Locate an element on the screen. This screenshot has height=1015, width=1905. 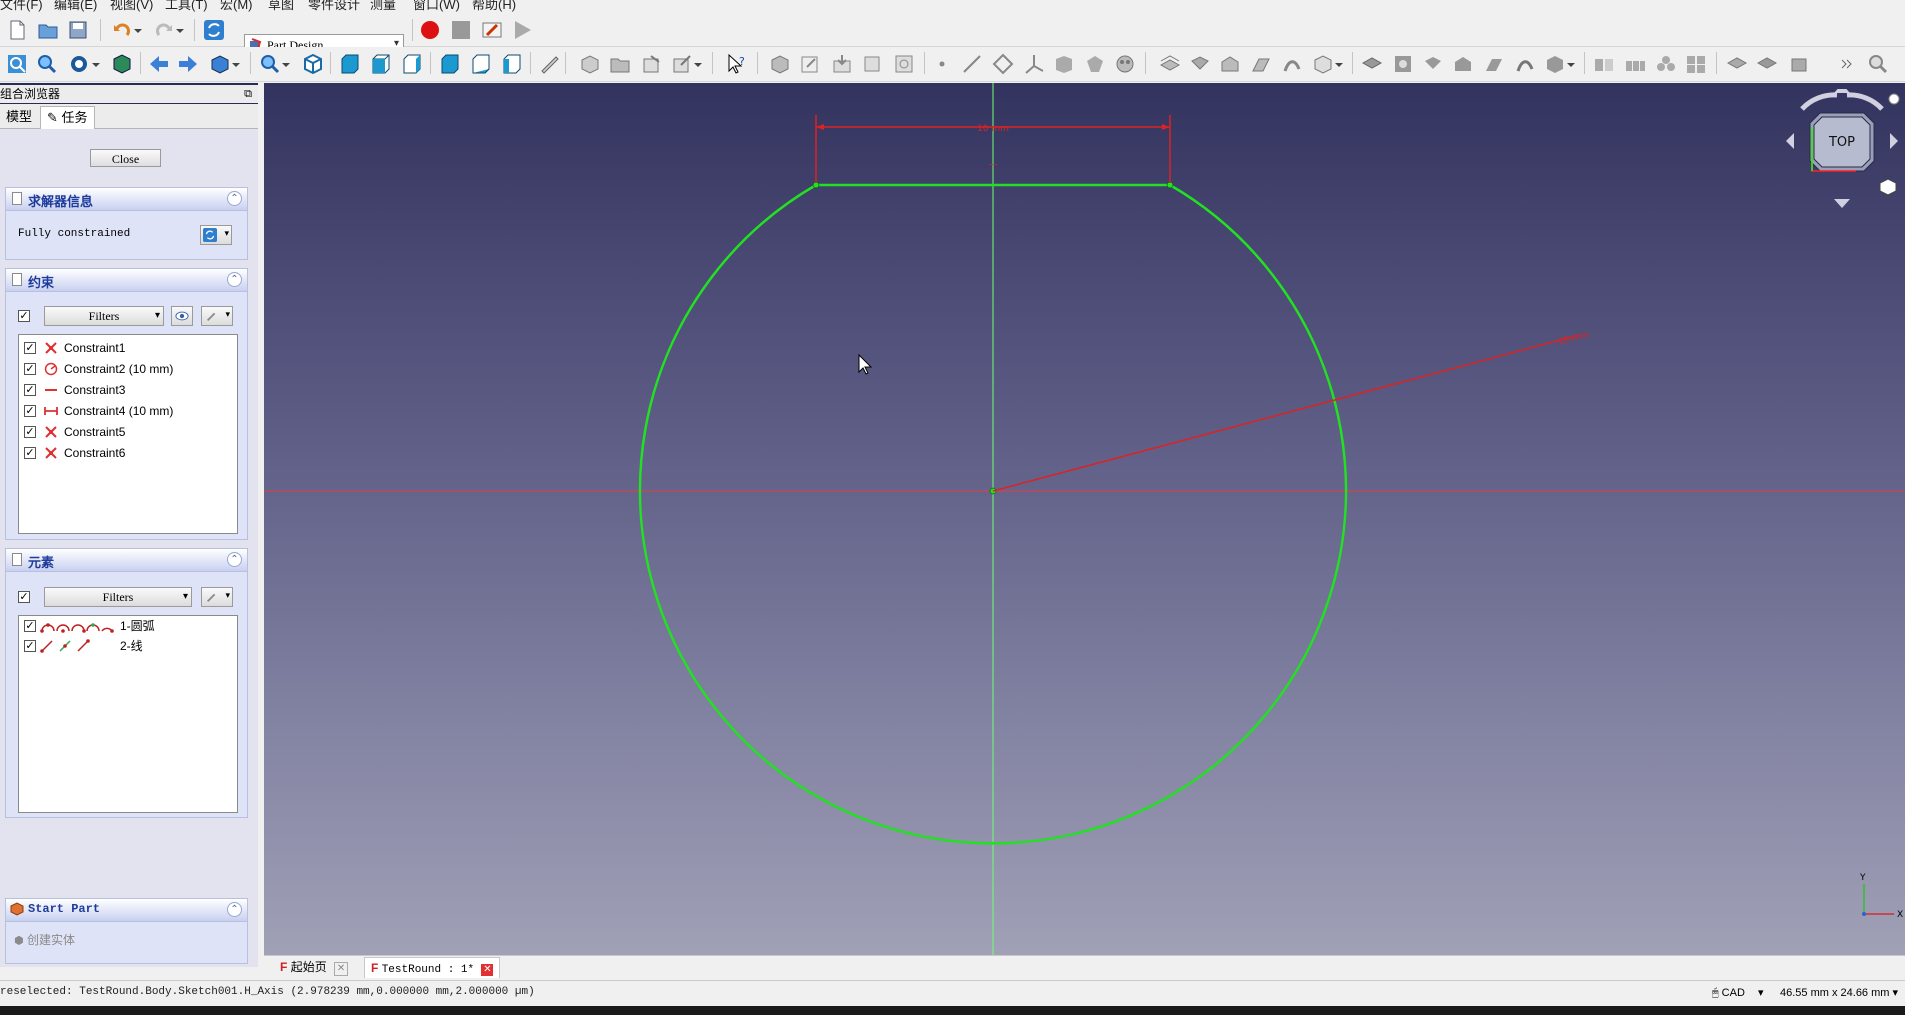
close-button: Close is located at coordinates (125, 158).